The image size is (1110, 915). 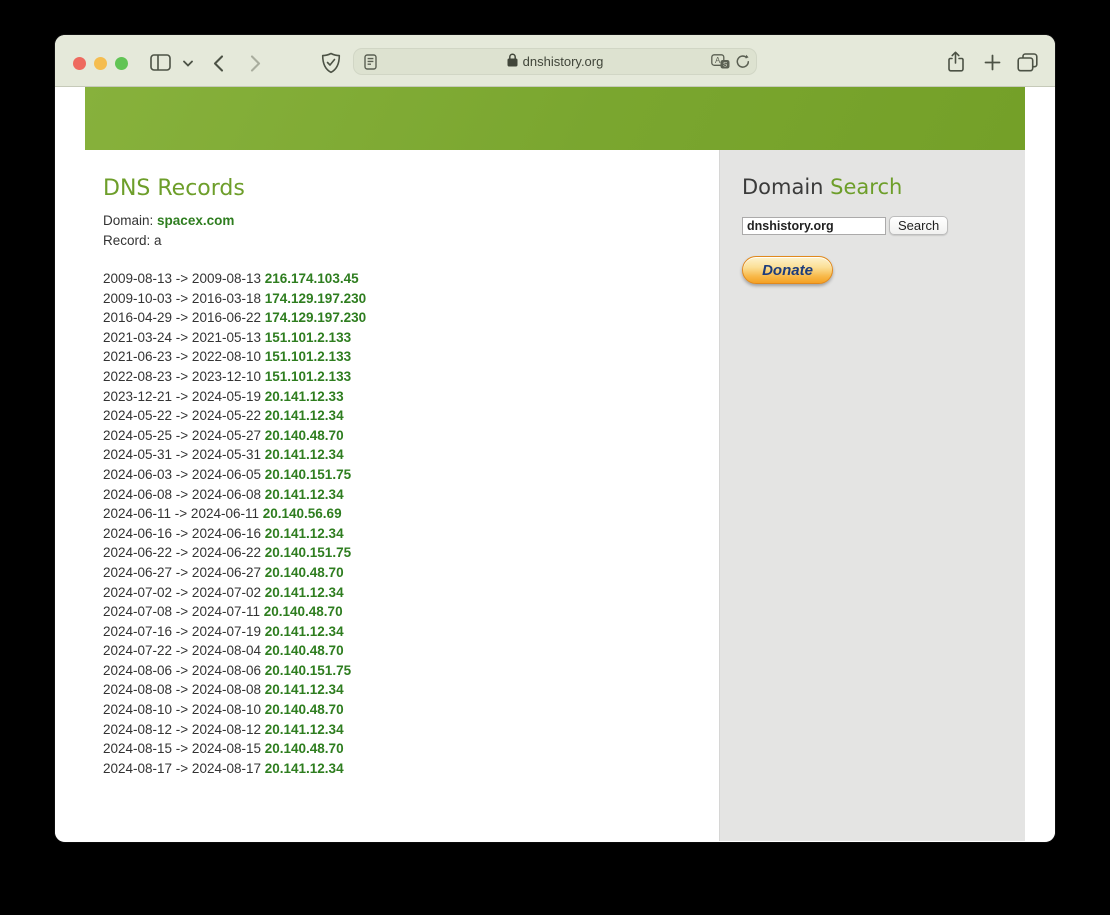 What do you see at coordinates (184, 670) in the screenshot?
I see `record-date-range: 2024-08-06 -> 2024-08-06` at bounding box center [184, 670].